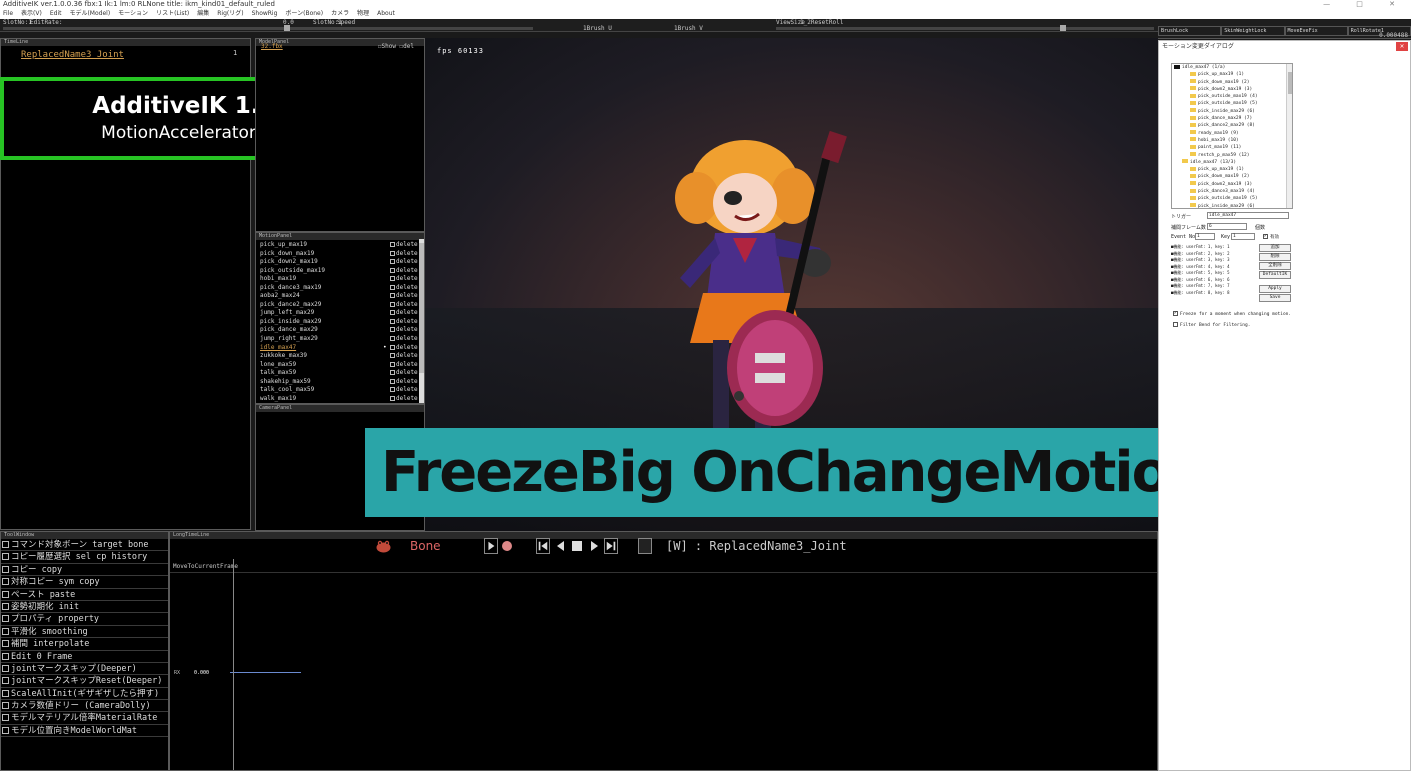 This screenshot has height=771, width=1411. Describe the element at coordinates (1402, 46) in the screenshot. I see `dialog-close-button: ✕` at that location.